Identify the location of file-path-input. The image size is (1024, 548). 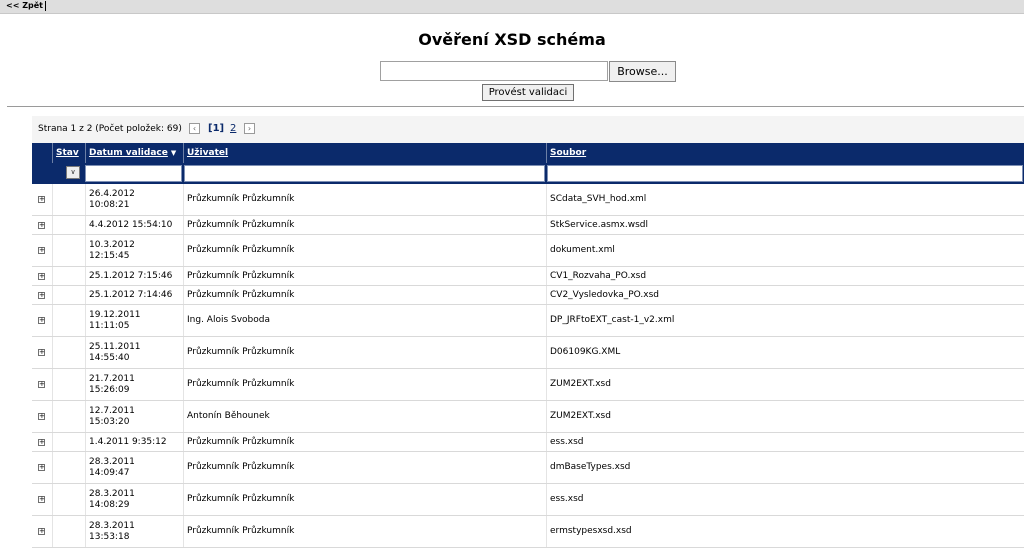
(494, 71).